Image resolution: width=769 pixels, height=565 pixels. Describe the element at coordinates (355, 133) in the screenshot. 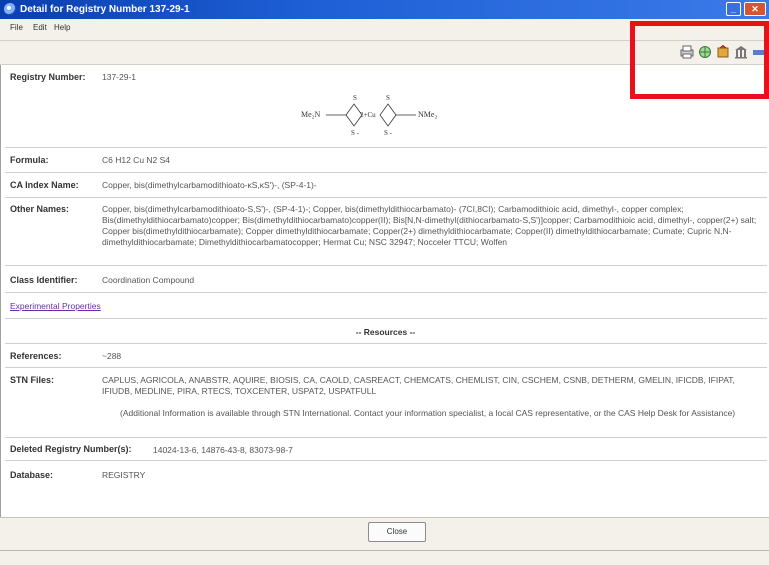

I see `sulfur-bottom-left: S -` at that location.